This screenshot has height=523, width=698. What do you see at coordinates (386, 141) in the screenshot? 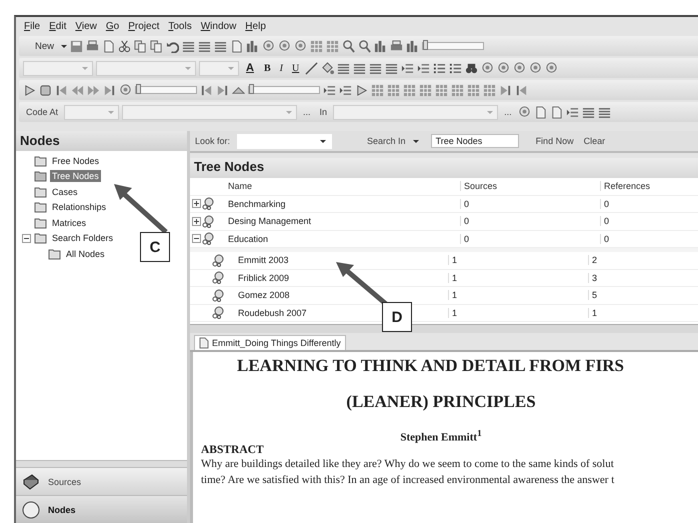
I see `search-in-button: Search In` at bounding box center [386, 141].